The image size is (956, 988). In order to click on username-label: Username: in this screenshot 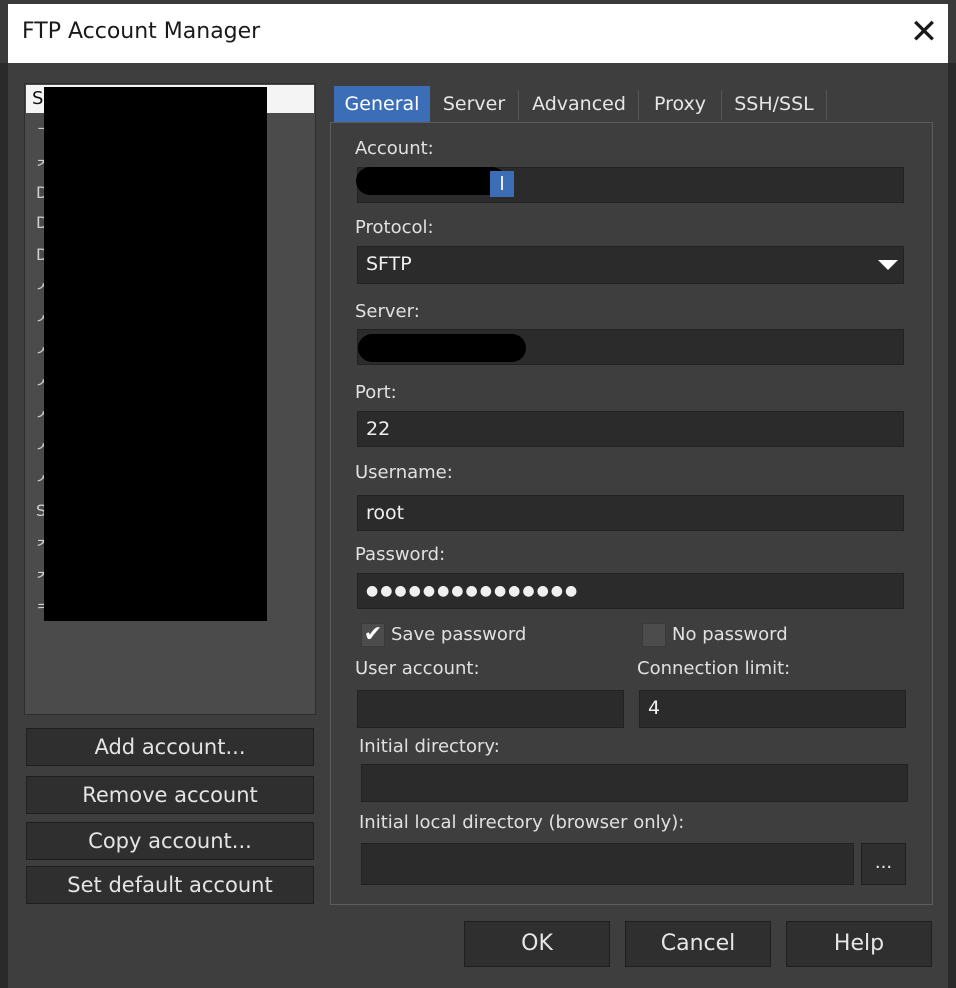, I will do `click(404, 472)`.